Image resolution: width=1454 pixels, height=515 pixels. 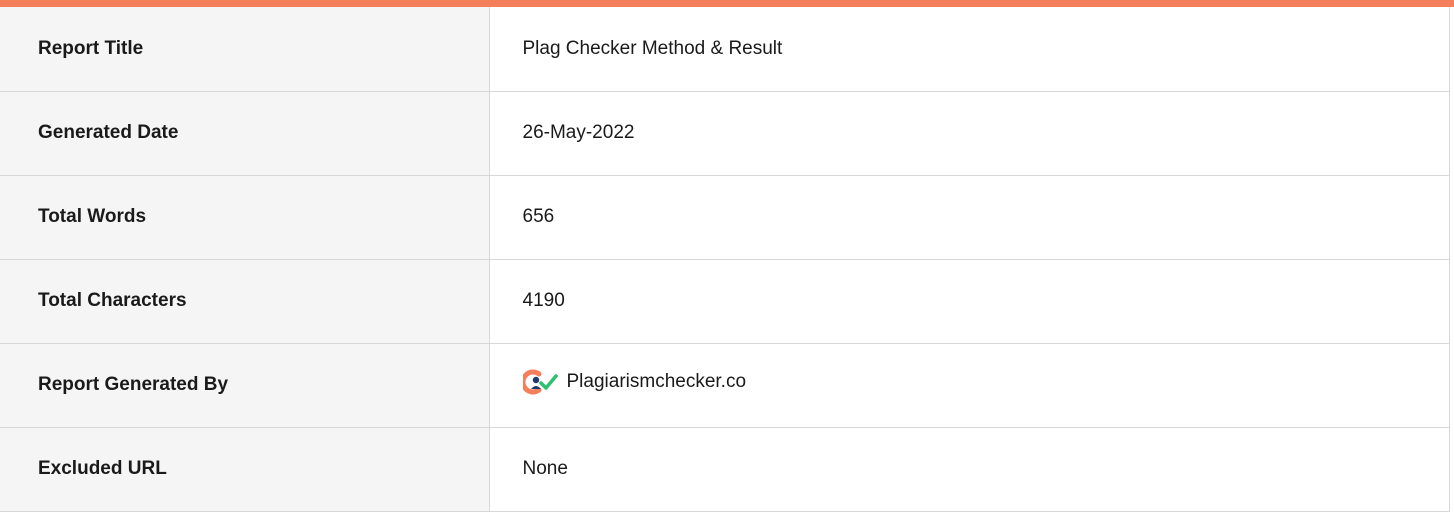 What do you see at coordinates (245, 469) in the screenshot?
I see `excluded-url-label: Excluded URL` at bounding box center [245, 469].